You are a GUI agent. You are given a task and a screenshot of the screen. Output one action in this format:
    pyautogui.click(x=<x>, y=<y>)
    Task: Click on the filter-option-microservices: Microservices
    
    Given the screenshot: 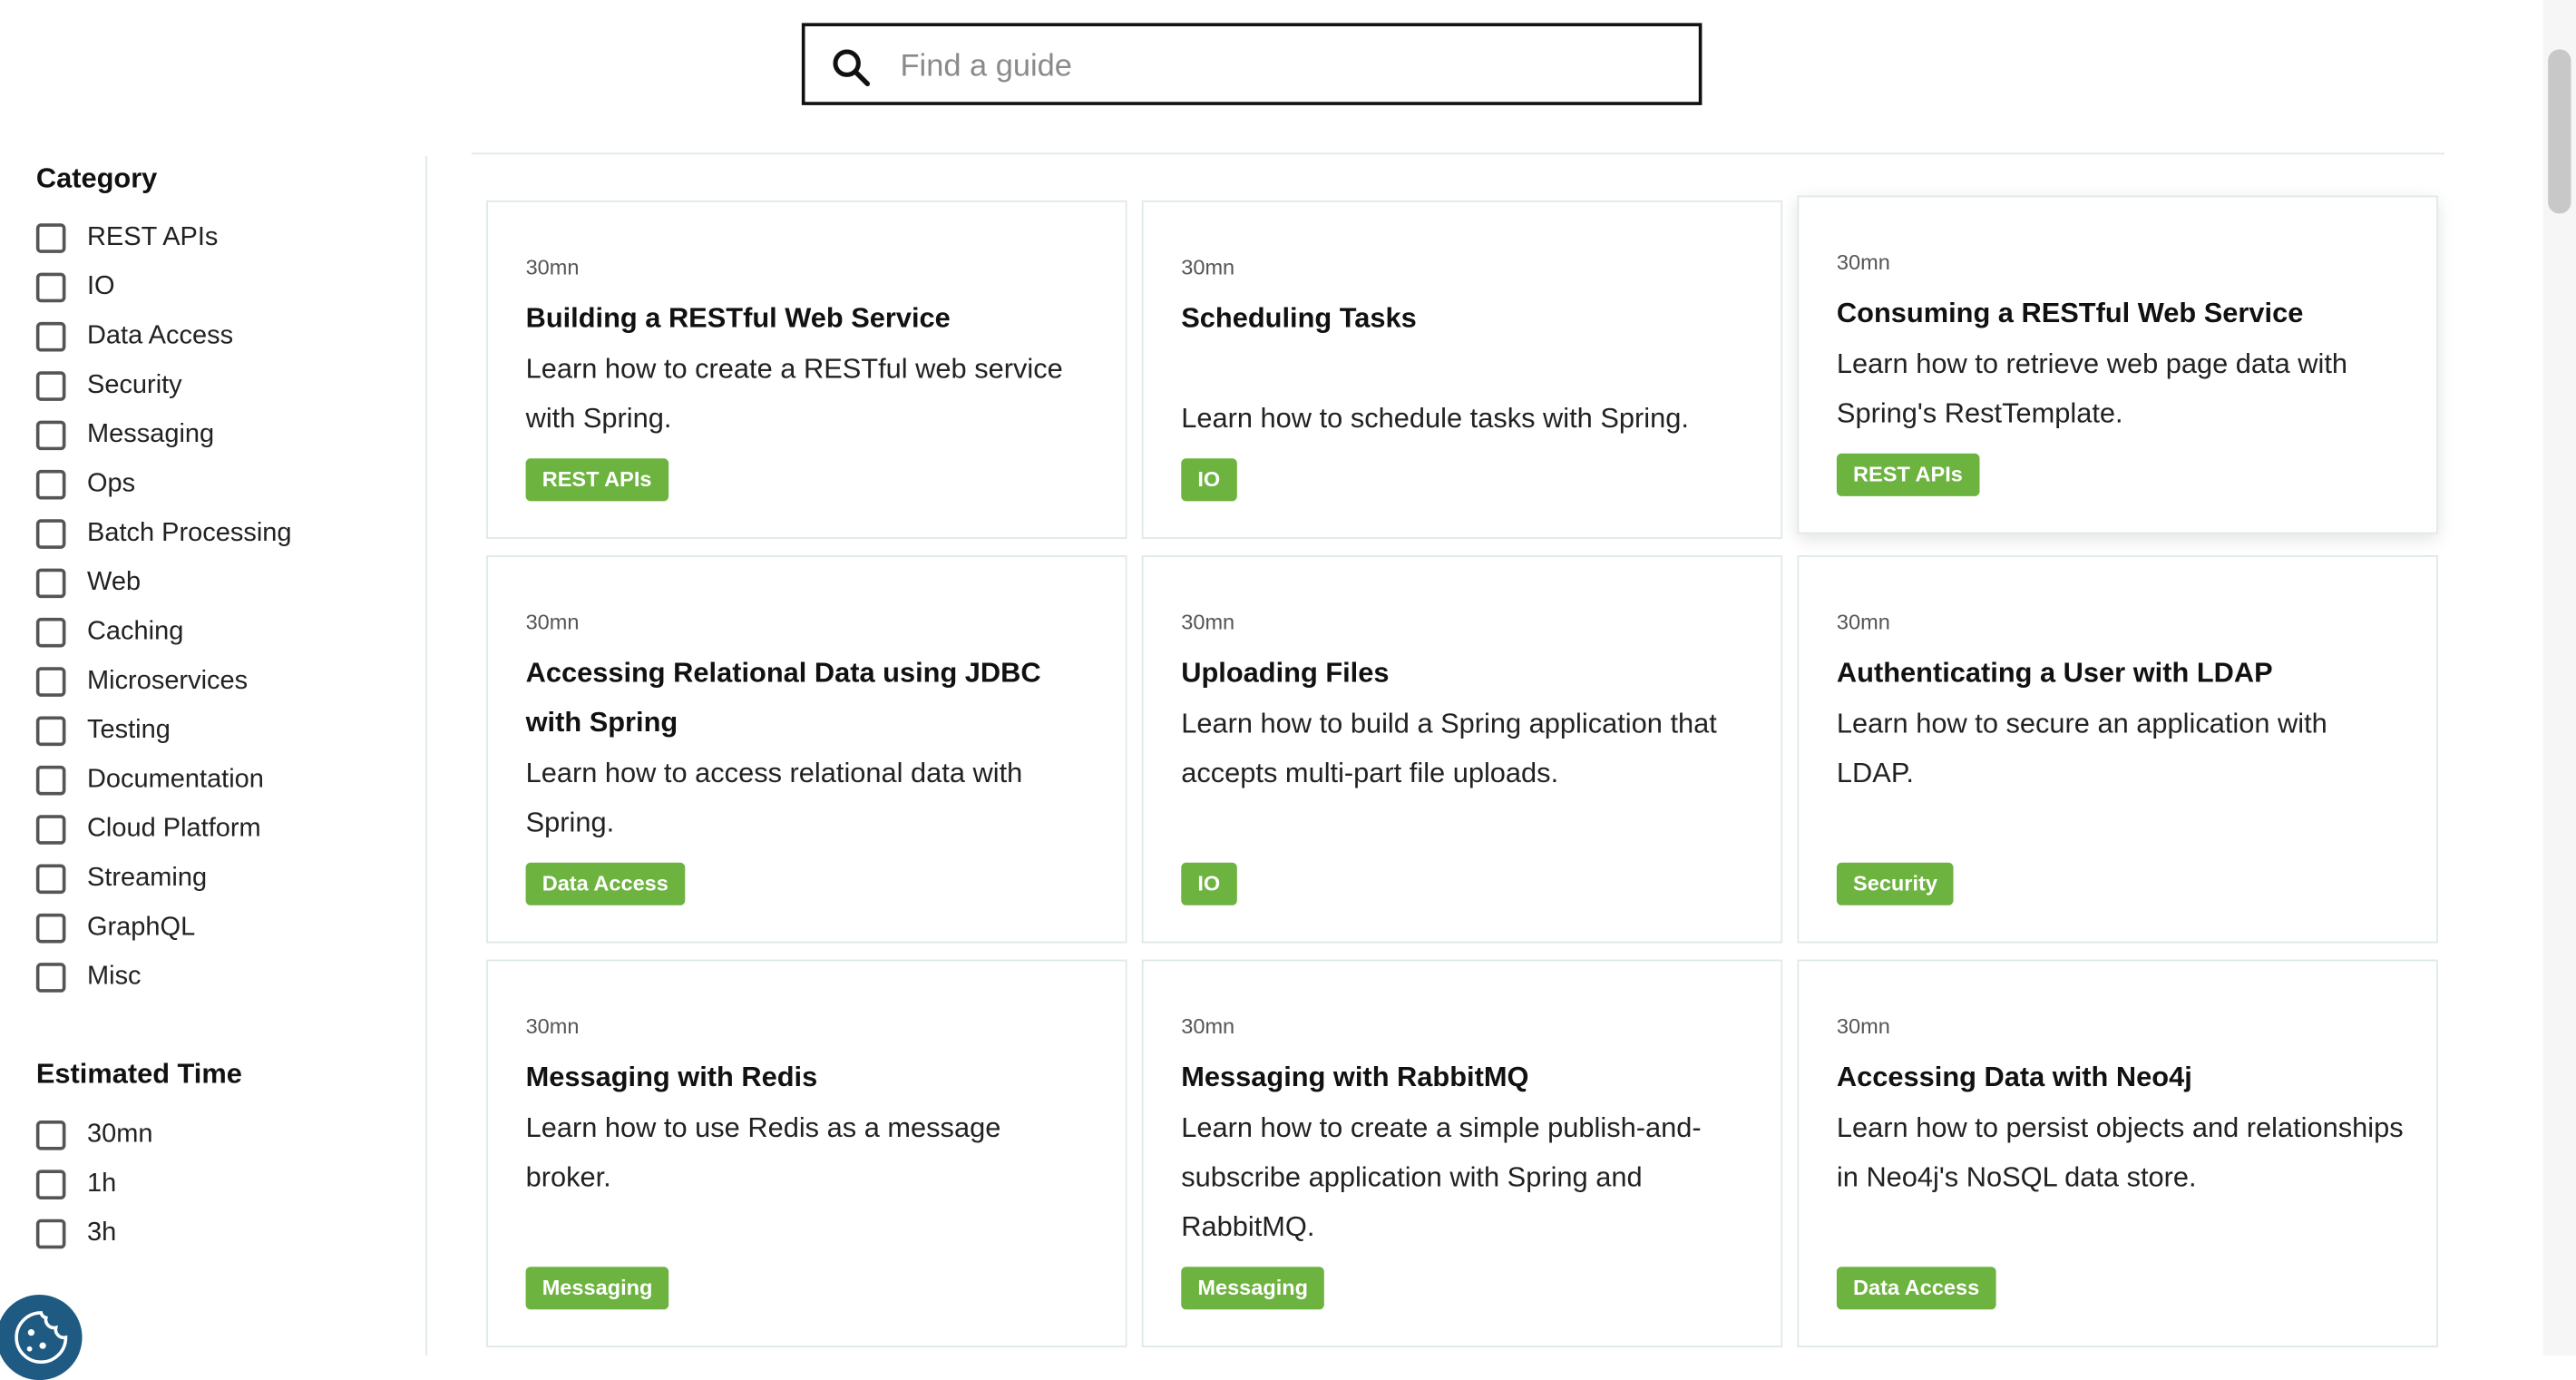 What is the action you would take?
    pyautogui.click(x=163, y=681)
    